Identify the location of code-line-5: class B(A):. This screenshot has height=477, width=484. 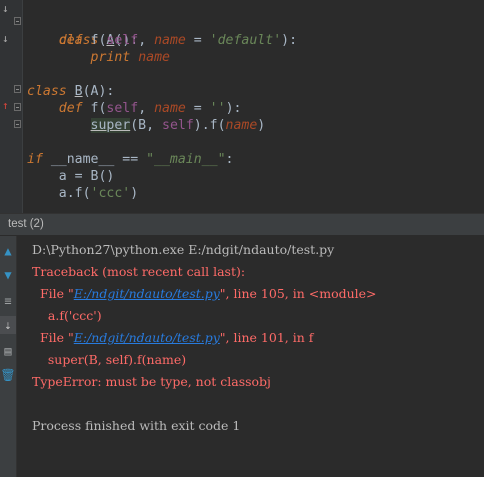
(70, 91).